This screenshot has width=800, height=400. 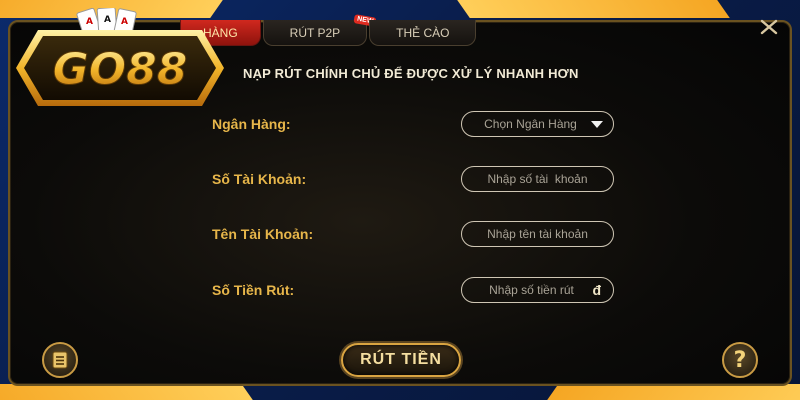 I want to click on tab-card-label: THẺ CÀO, so click(x=423, y=32).